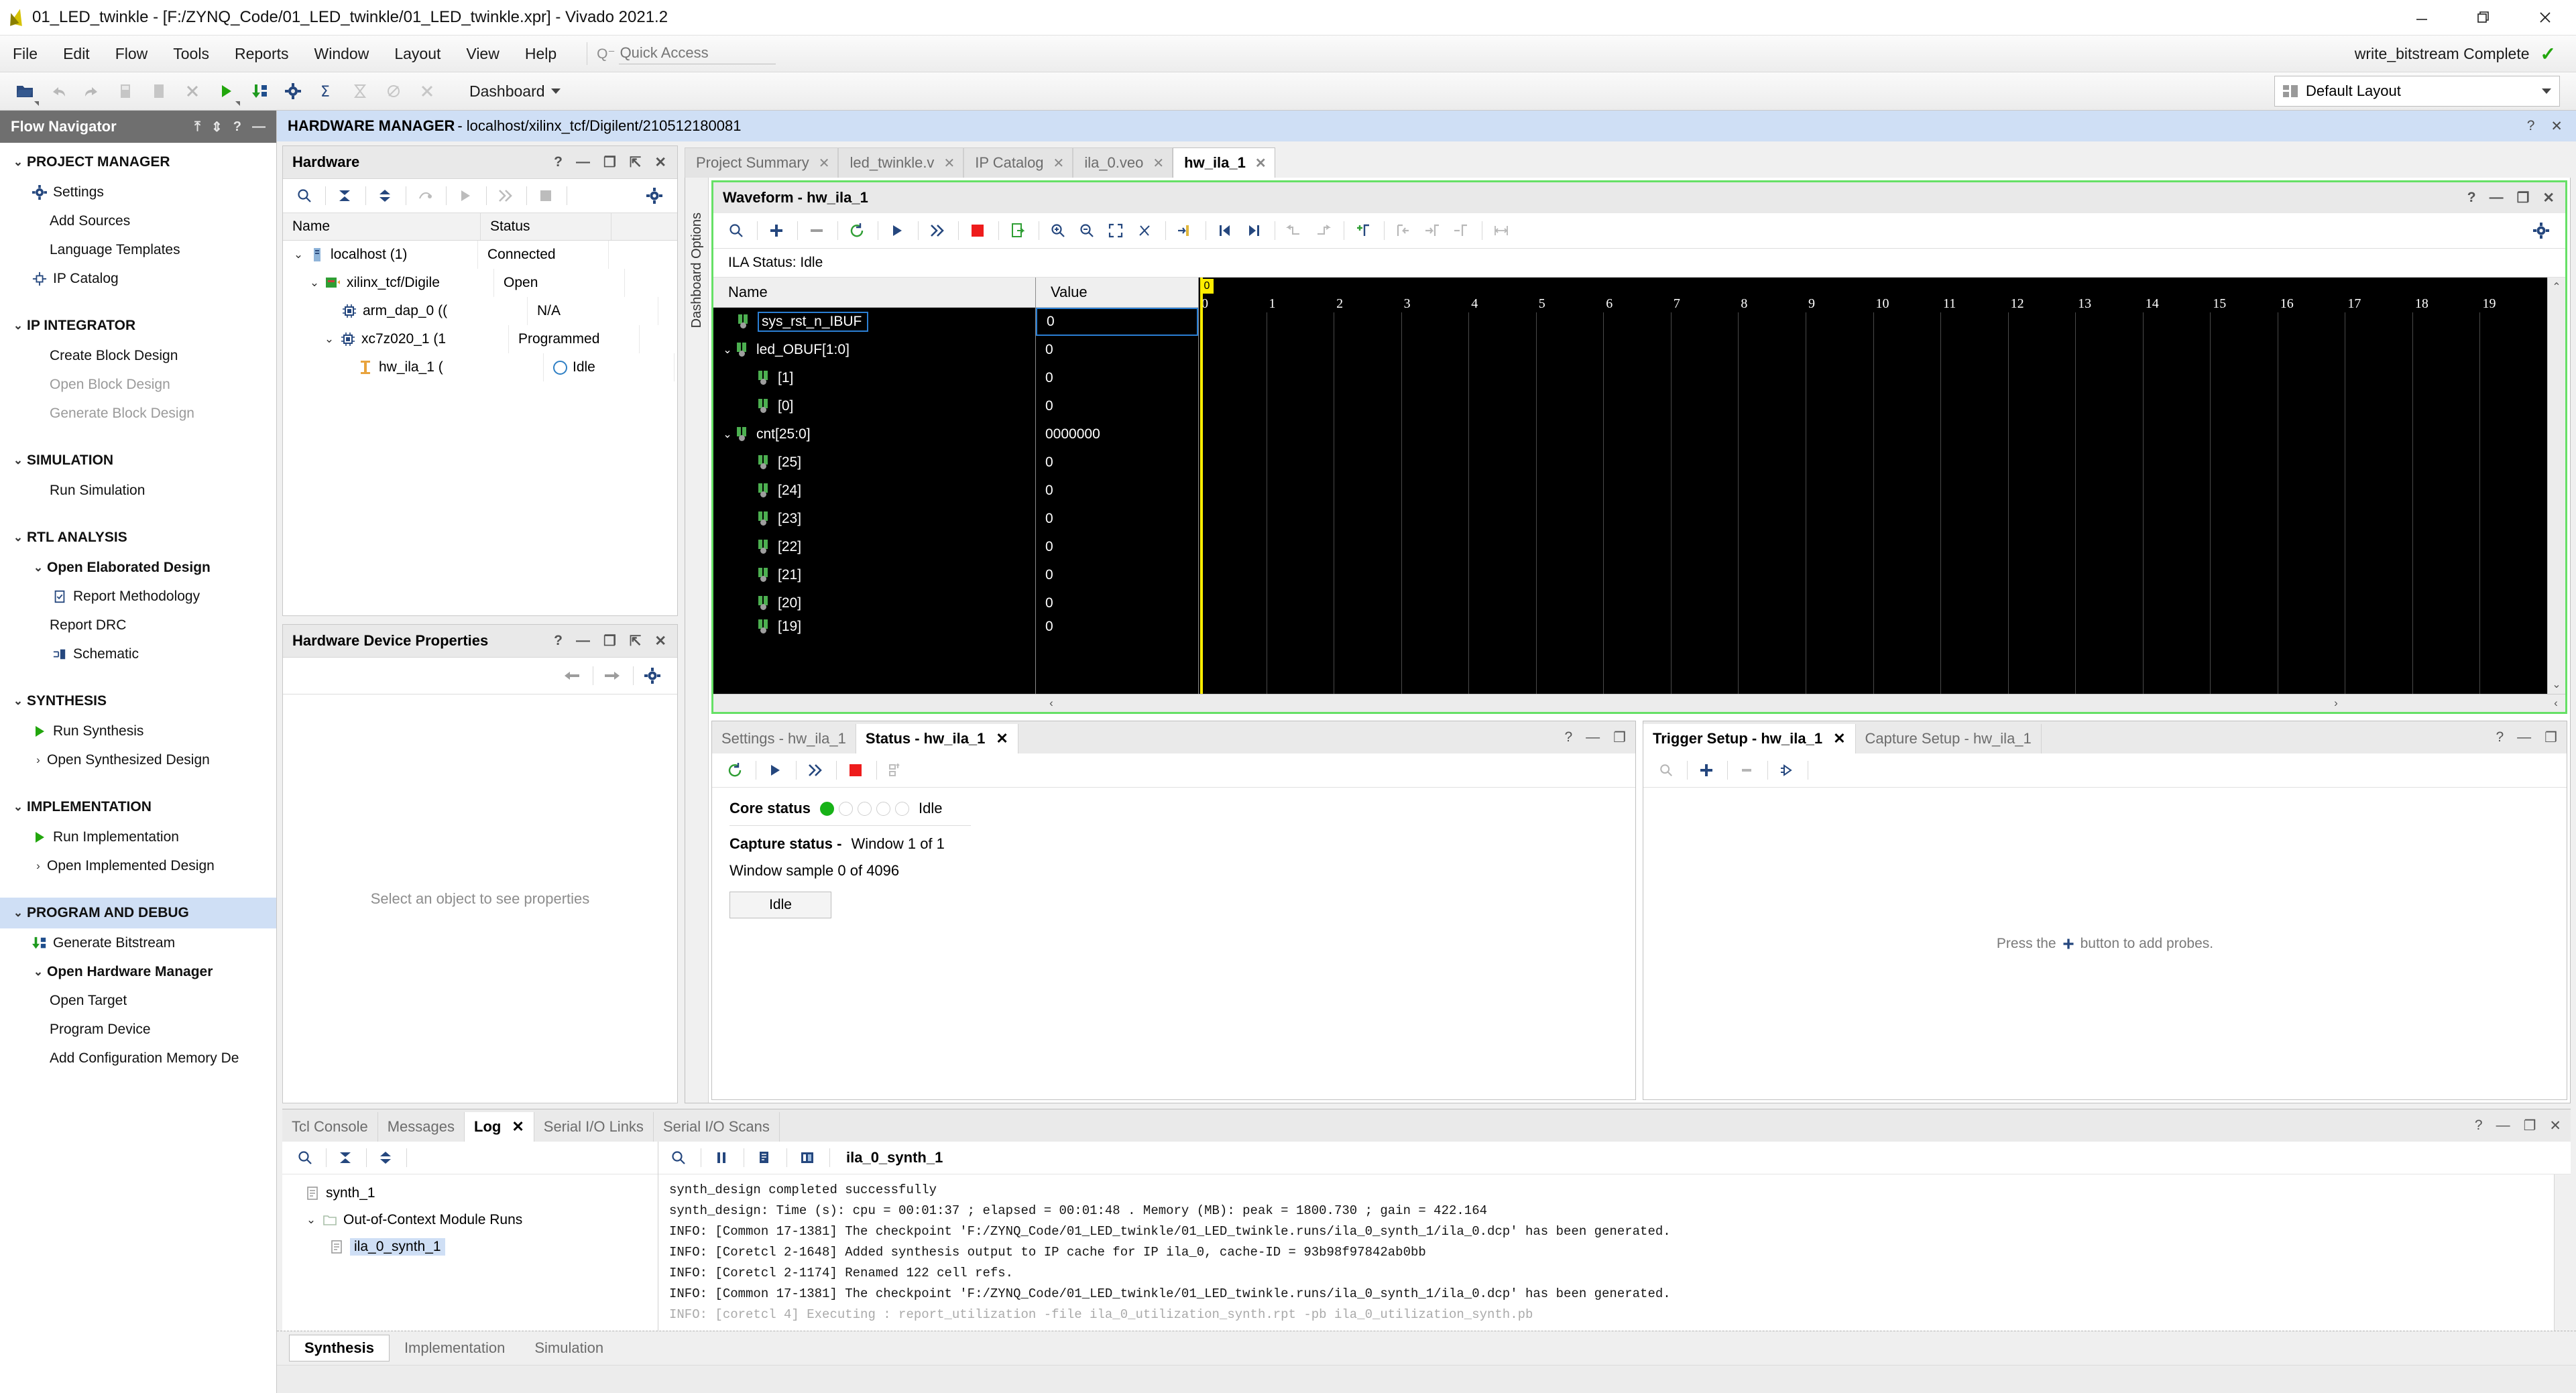  What do you see at coordinates (393, 91) in the screenshot?
I see `power-icon` at bounding box center [393, 91].